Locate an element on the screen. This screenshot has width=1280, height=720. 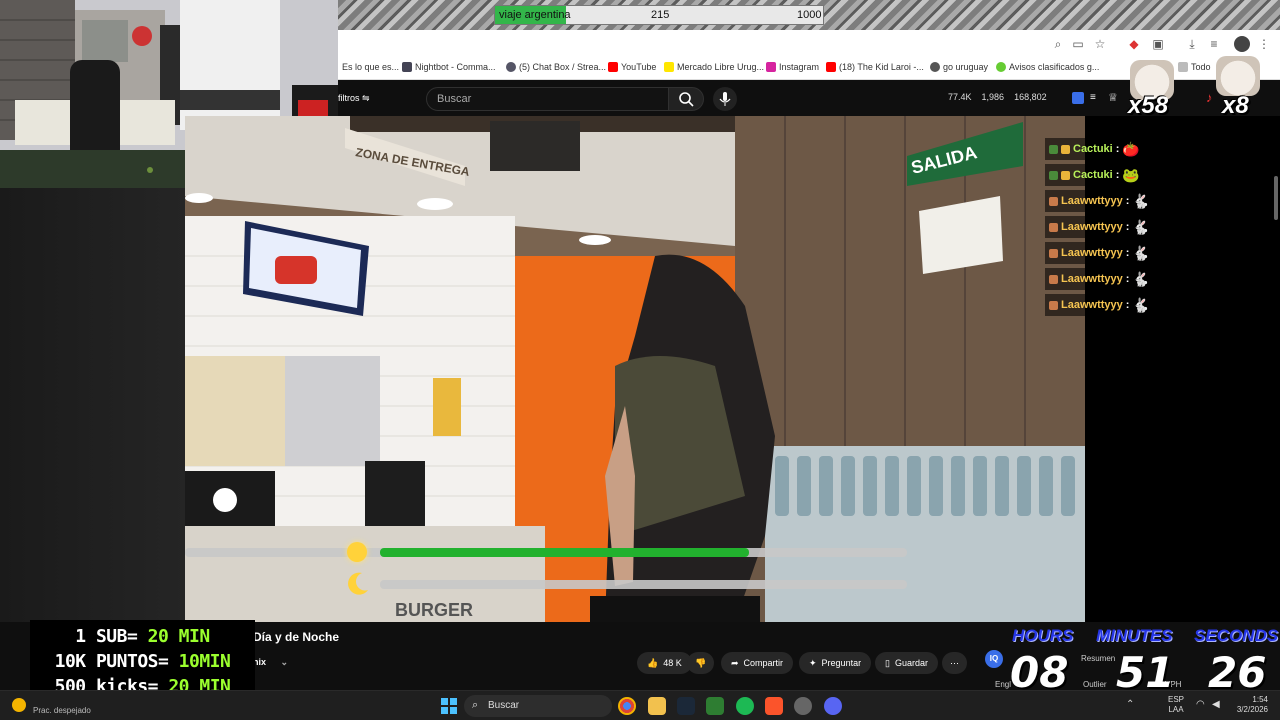
chrome-taskbar-icon is located at coordinates (627, 706).